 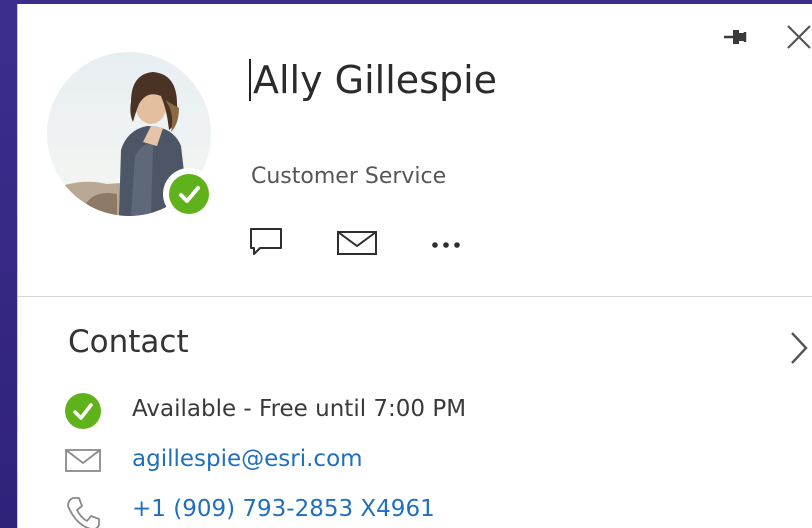 What do you see at coordinates (189, 194) in the screenshot?
I see `presence-available-icon` at bounding box center [189, 194].